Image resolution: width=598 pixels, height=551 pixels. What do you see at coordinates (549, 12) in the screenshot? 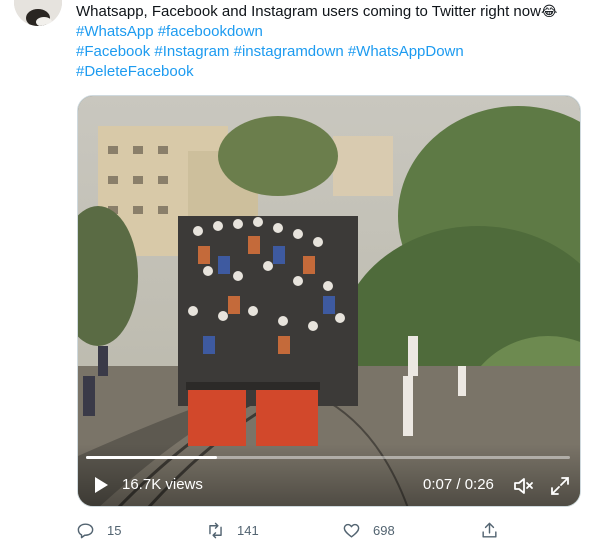
I see `laughing-emoji: 😂` at bounding box center [549, 12].